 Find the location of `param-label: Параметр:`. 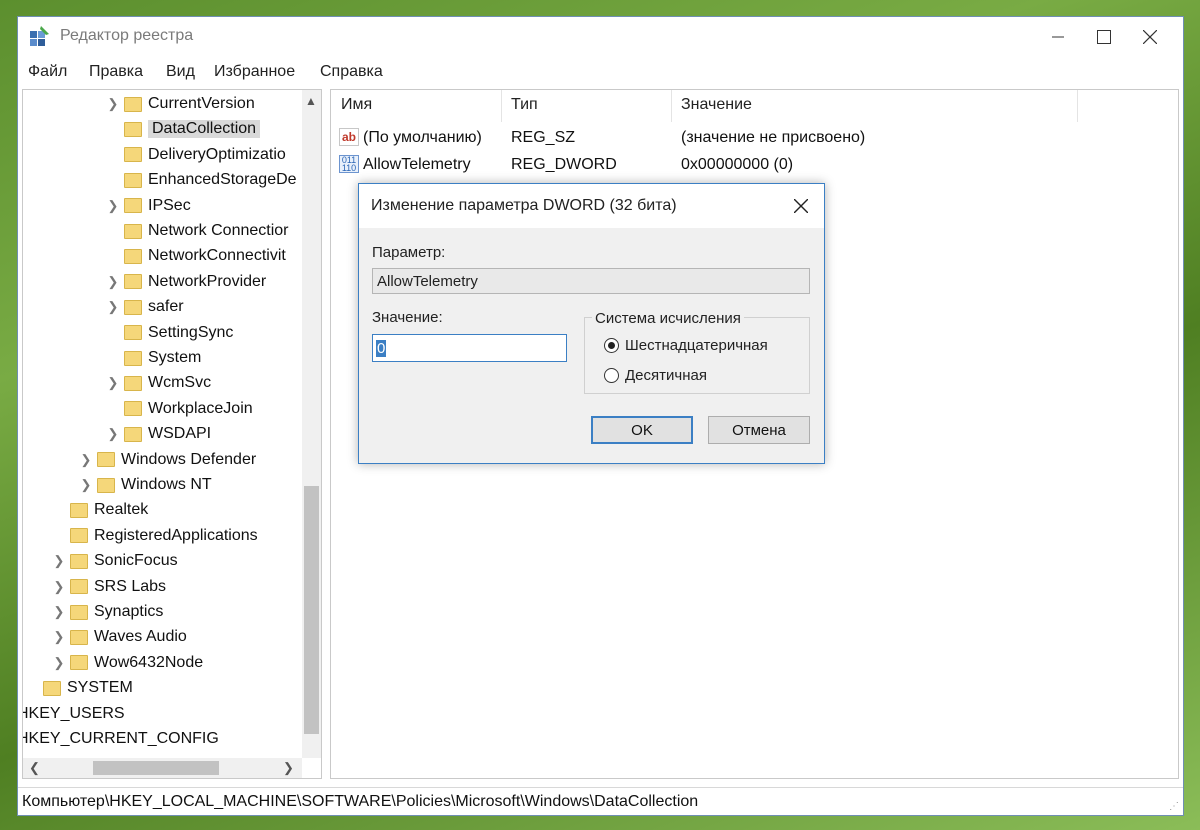

param-label: Параметр: is located at coordinates (409, 252).